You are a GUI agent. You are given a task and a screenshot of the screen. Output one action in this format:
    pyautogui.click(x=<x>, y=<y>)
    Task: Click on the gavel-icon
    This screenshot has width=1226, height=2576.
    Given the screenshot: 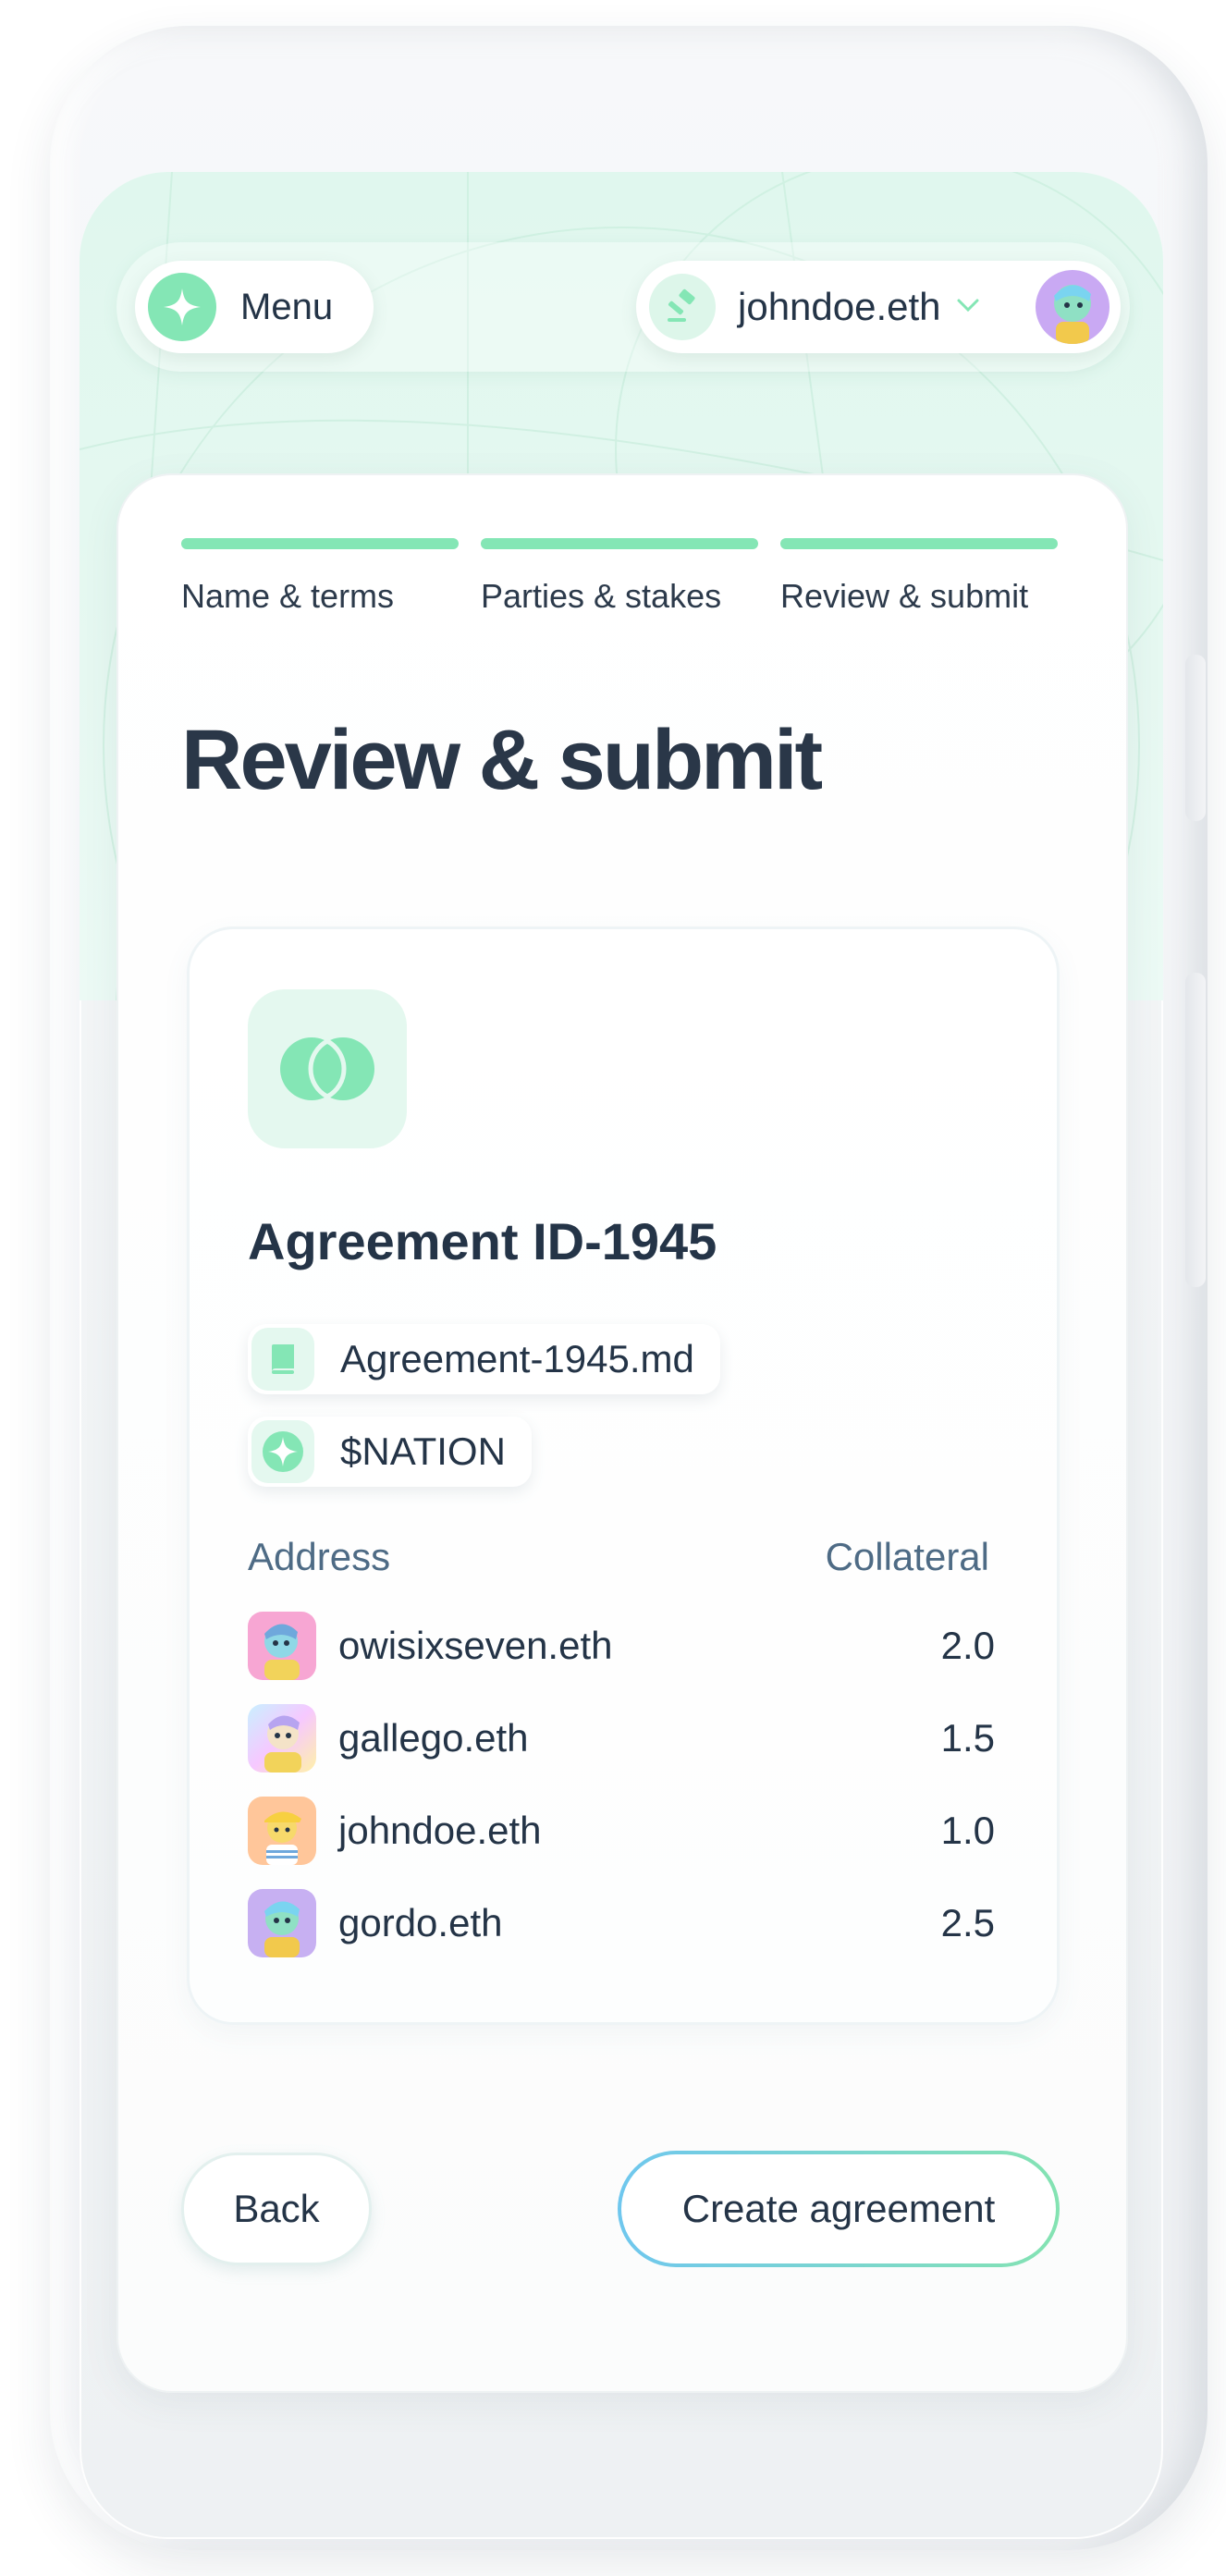 What is the action you would take?
    pyautogui.click(x=682, y=307)
    